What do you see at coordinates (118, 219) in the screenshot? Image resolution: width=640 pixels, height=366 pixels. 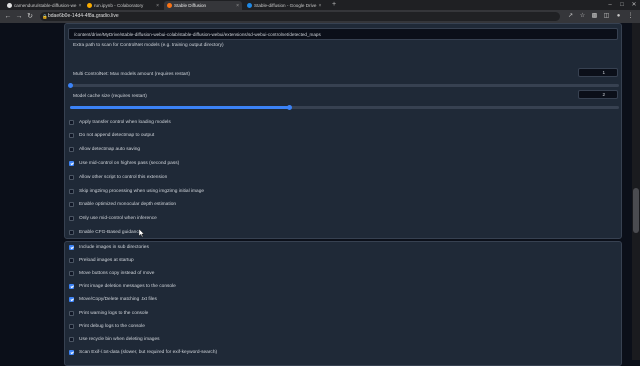 I see `controlnet-checkbox-label: Only use mid-control when inference` at bounding box center [118, 219].